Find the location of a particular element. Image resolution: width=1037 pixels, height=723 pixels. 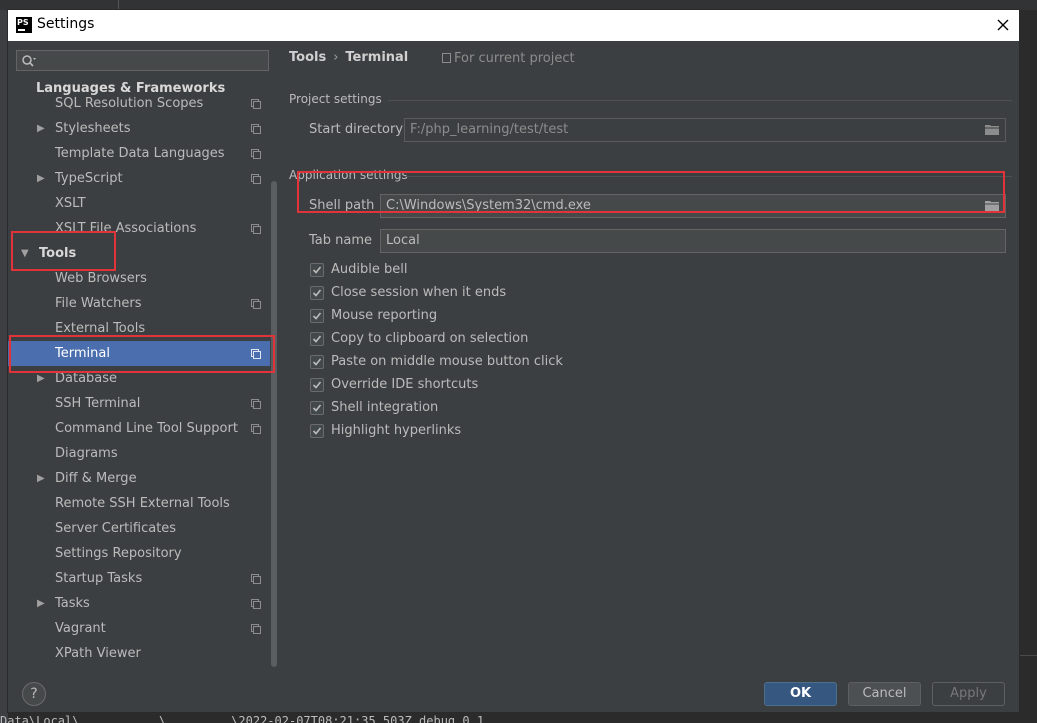

sidebar-item-label: Server Certificates is located at coordinates (116, 528).